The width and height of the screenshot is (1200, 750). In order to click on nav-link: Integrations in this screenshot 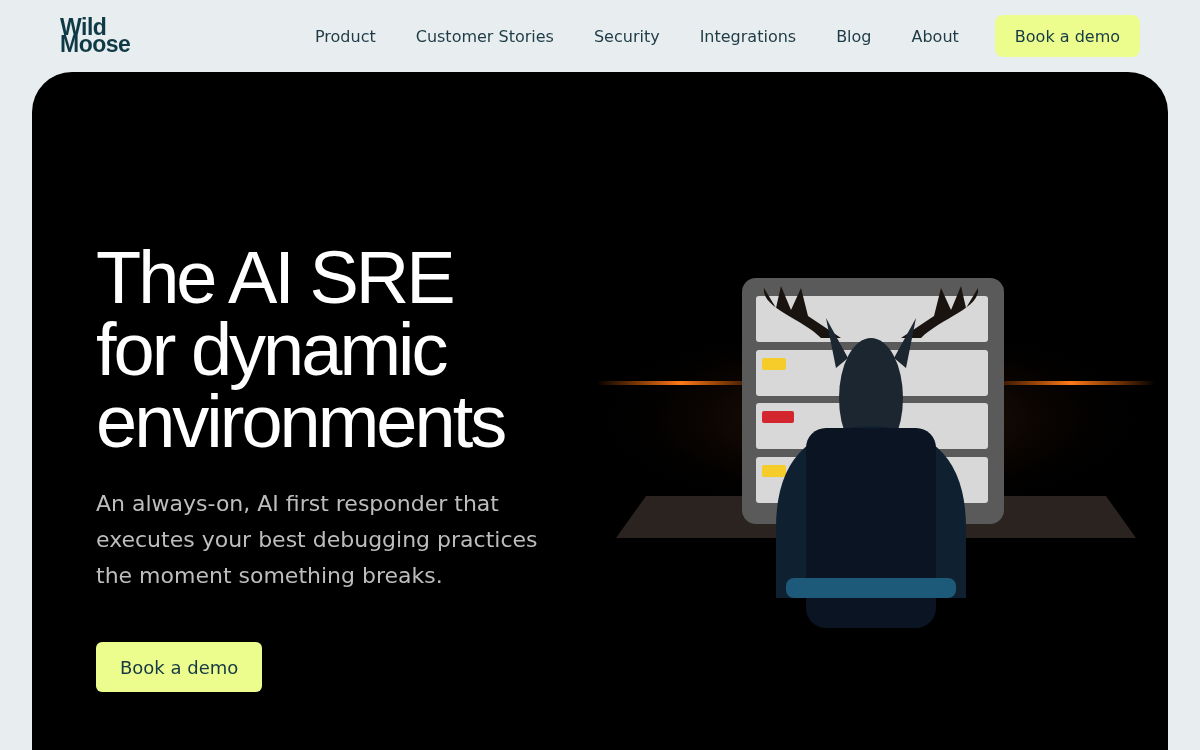, I will do `click(748, 36)`.